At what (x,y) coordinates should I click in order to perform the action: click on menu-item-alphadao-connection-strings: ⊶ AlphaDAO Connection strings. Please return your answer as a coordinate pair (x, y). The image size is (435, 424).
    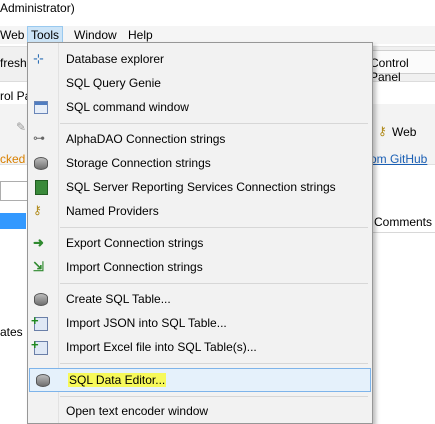
    Looking at the image, I should click on (200, 139).